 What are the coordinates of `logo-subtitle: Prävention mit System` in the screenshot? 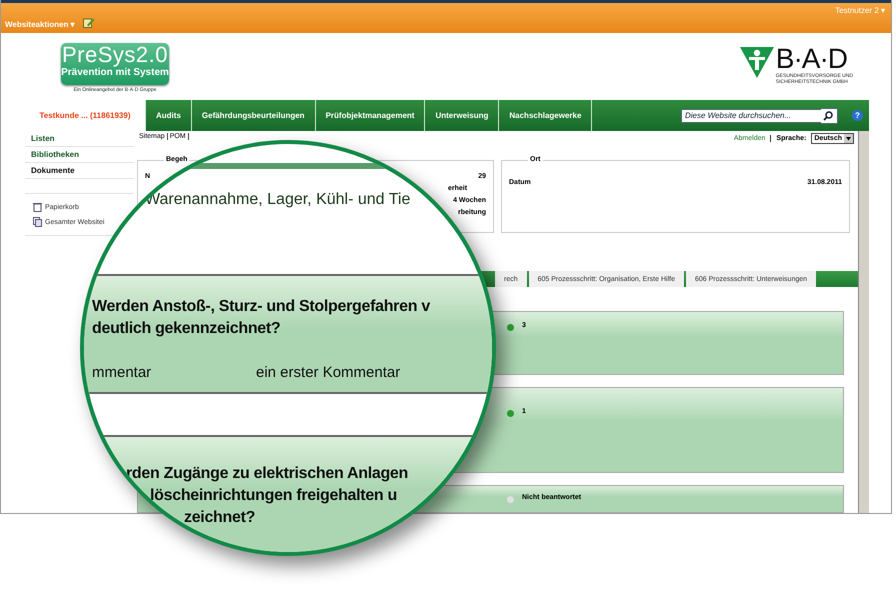 It's located at (115, 72).